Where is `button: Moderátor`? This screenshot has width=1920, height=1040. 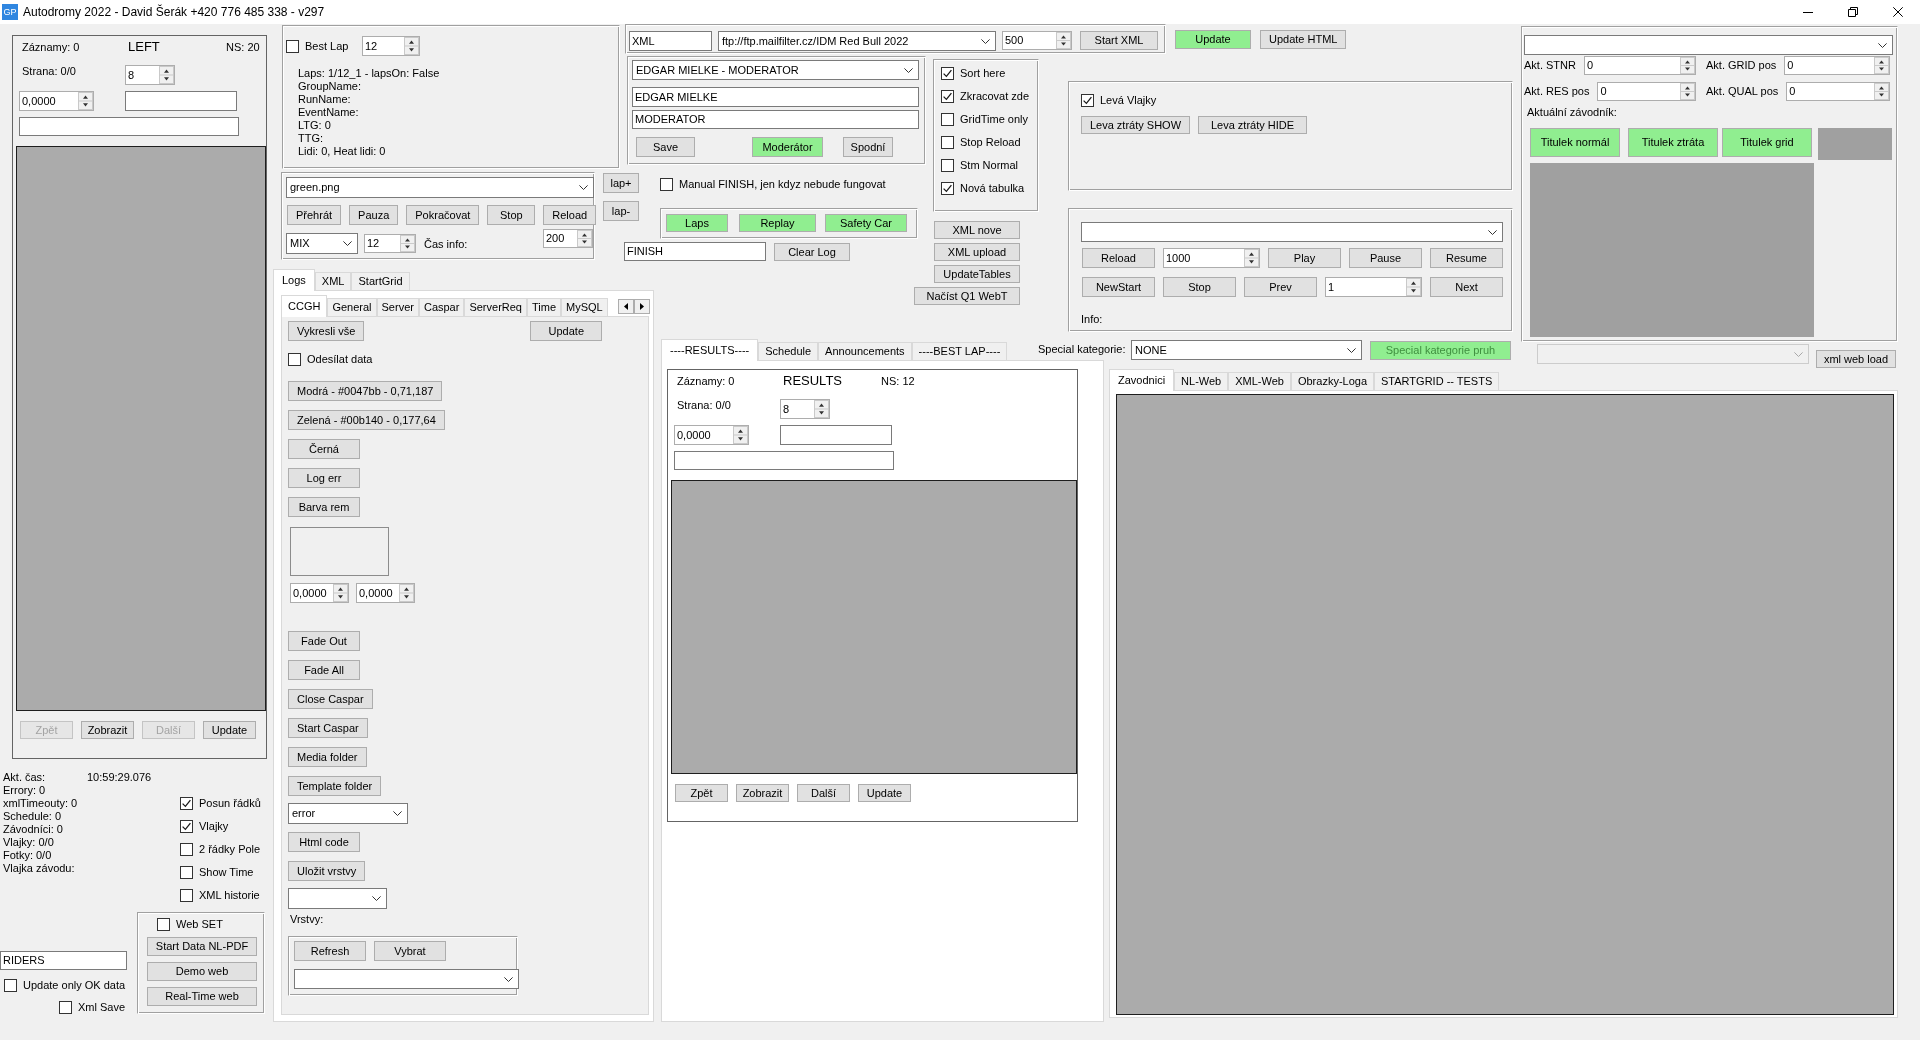
button: Moderátor is located at coordinates (787, 147).